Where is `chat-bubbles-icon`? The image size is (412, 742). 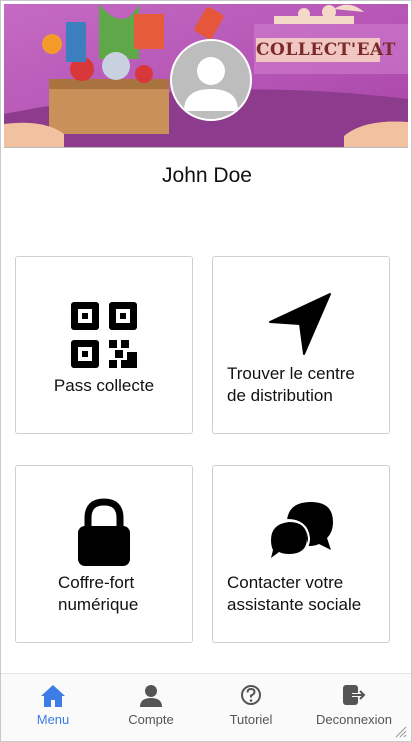
chat-bubbles-icon is located at coordinates (301, 532).